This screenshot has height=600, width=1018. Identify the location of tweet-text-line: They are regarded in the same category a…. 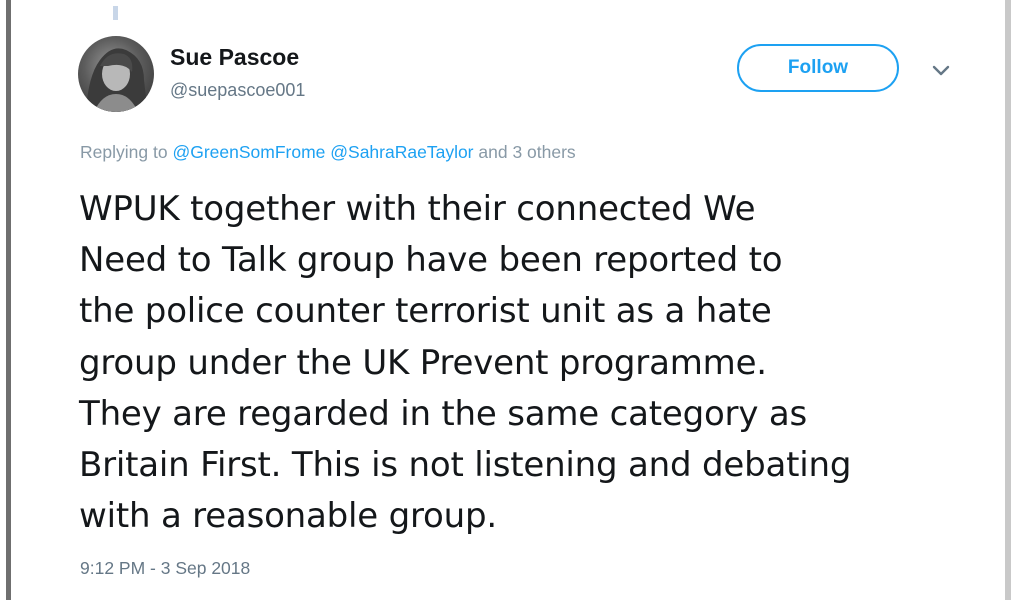
(443, 413).